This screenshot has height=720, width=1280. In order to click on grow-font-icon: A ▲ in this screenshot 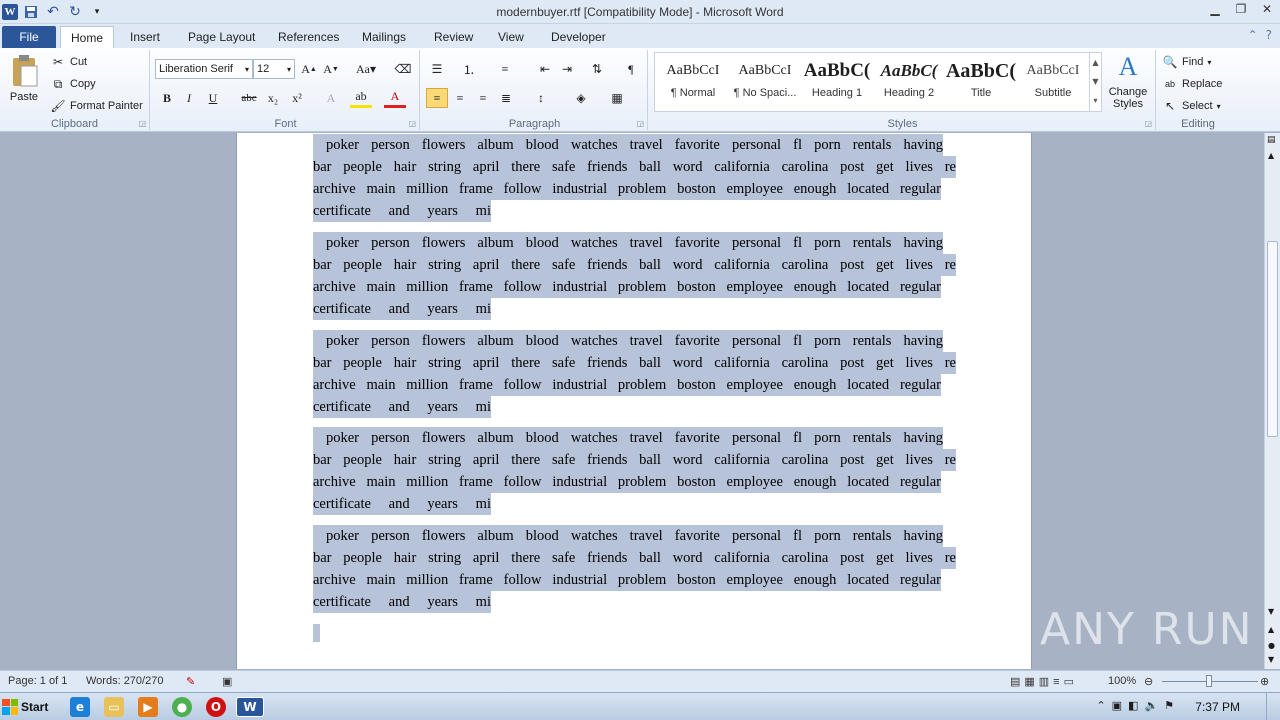, I will do `click(309, 69)`.